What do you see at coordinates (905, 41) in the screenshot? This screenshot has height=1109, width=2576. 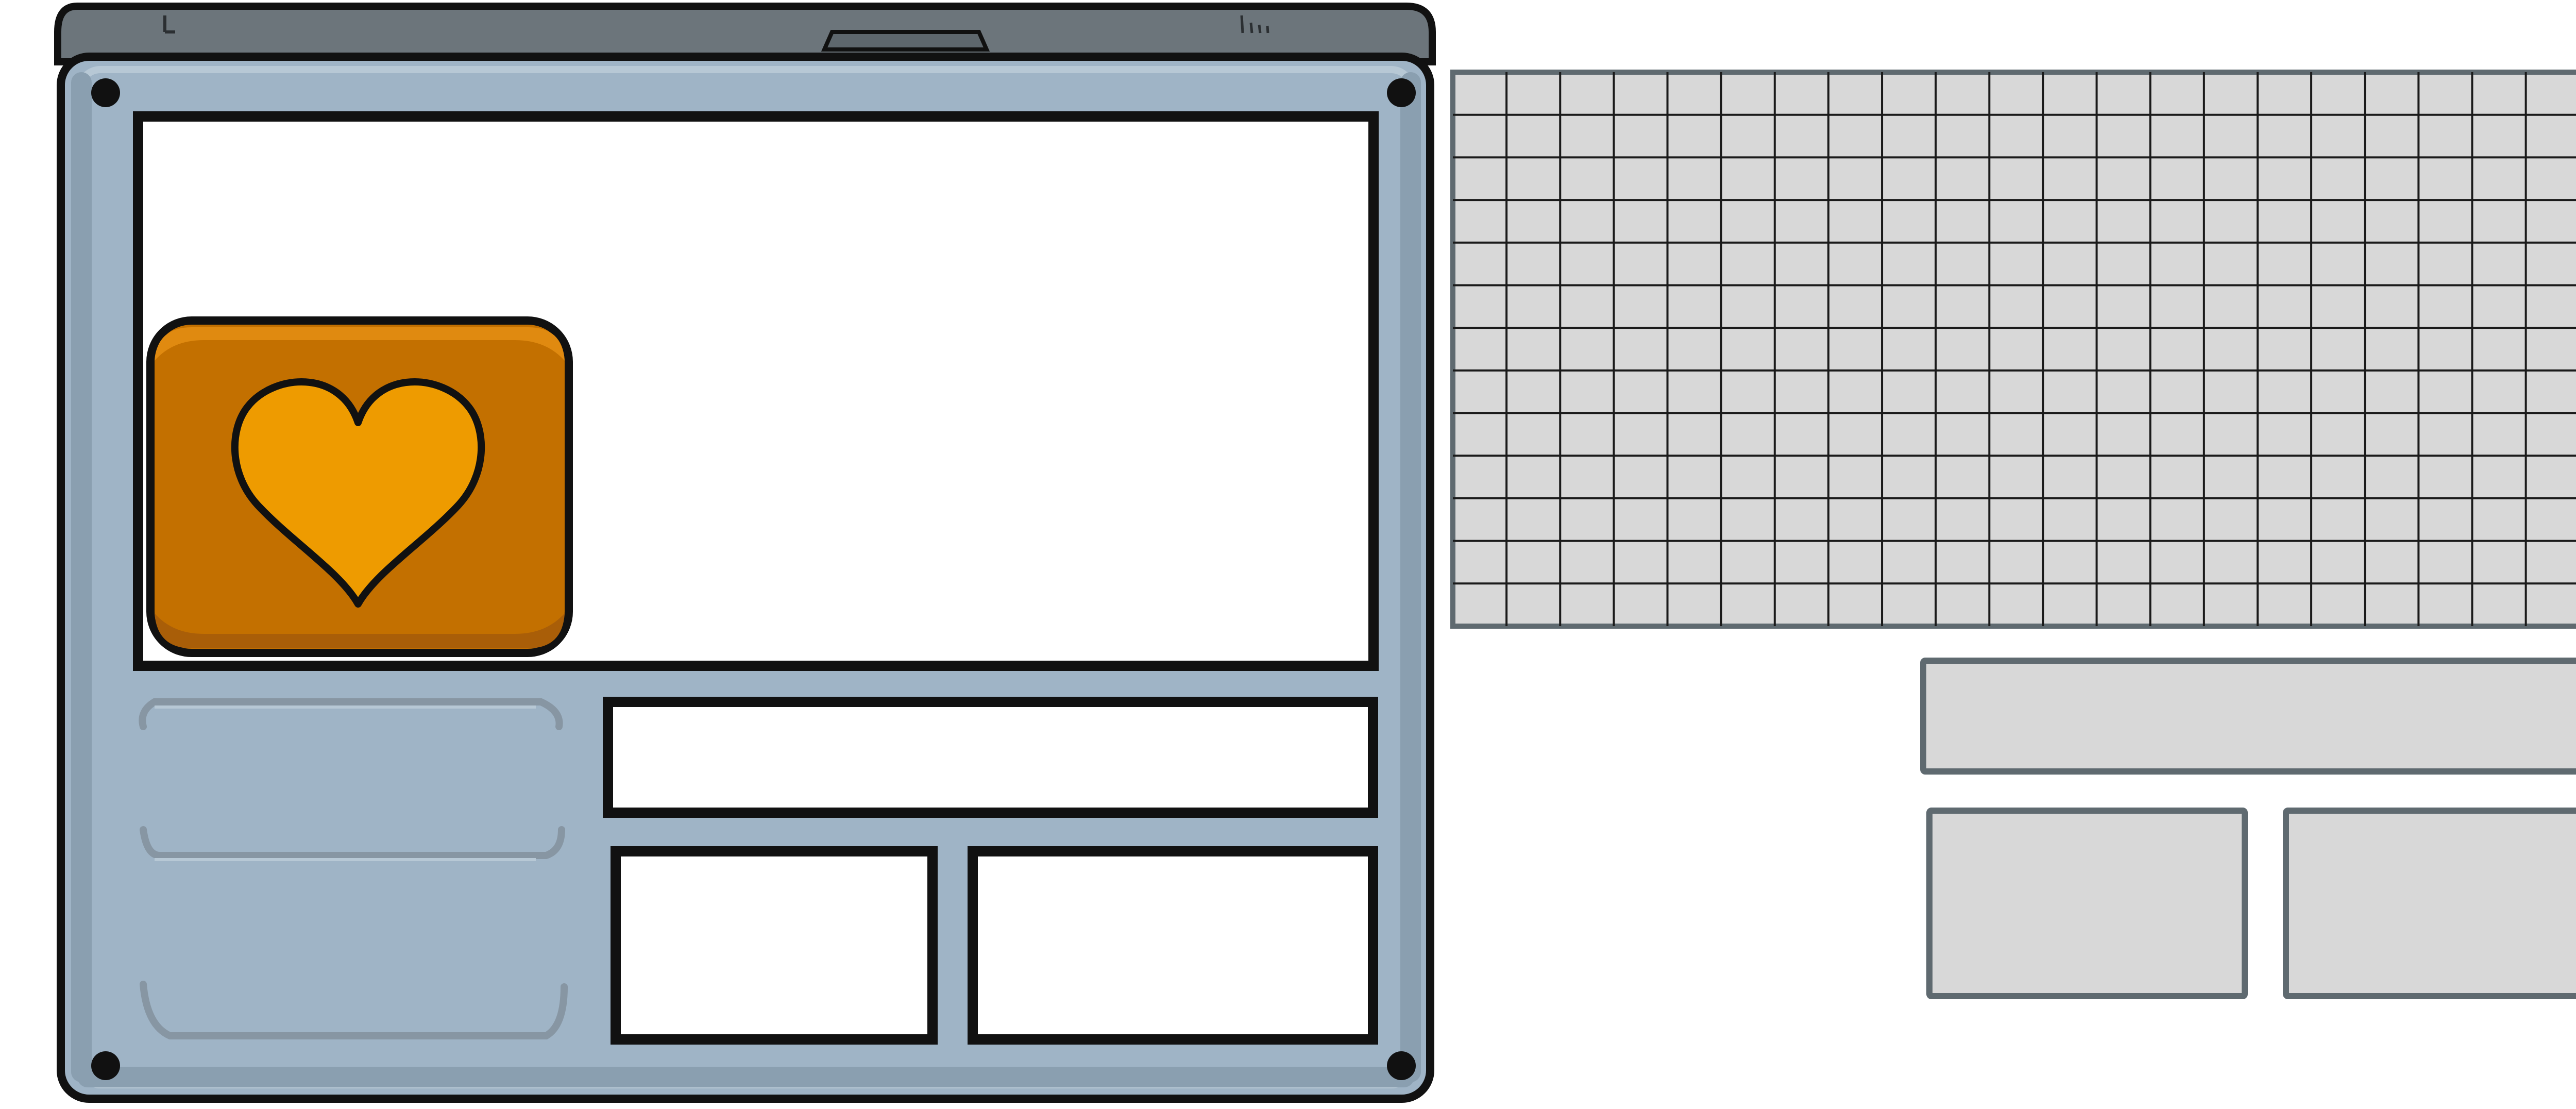 I see `panel-top-tab` at bounding box center [905, 41].